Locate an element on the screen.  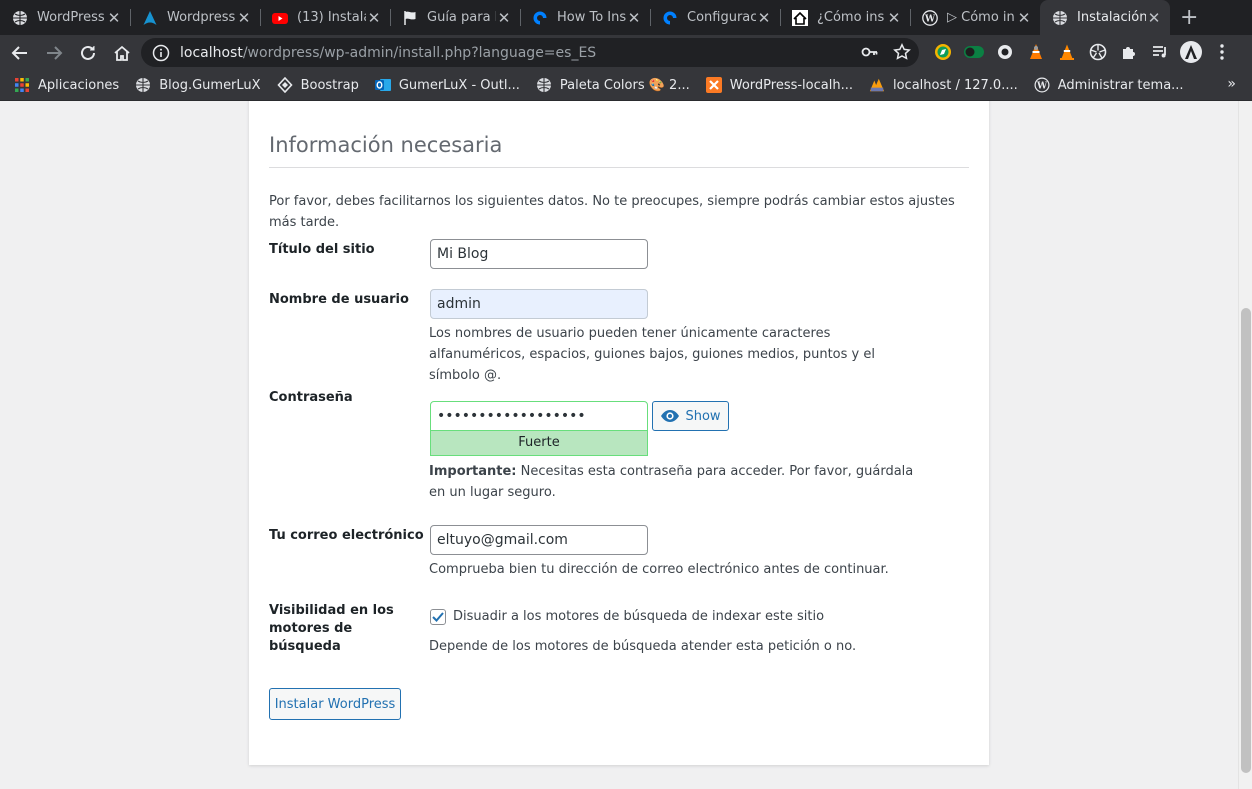
url-host: localhost is located at coordinates (211, 52).